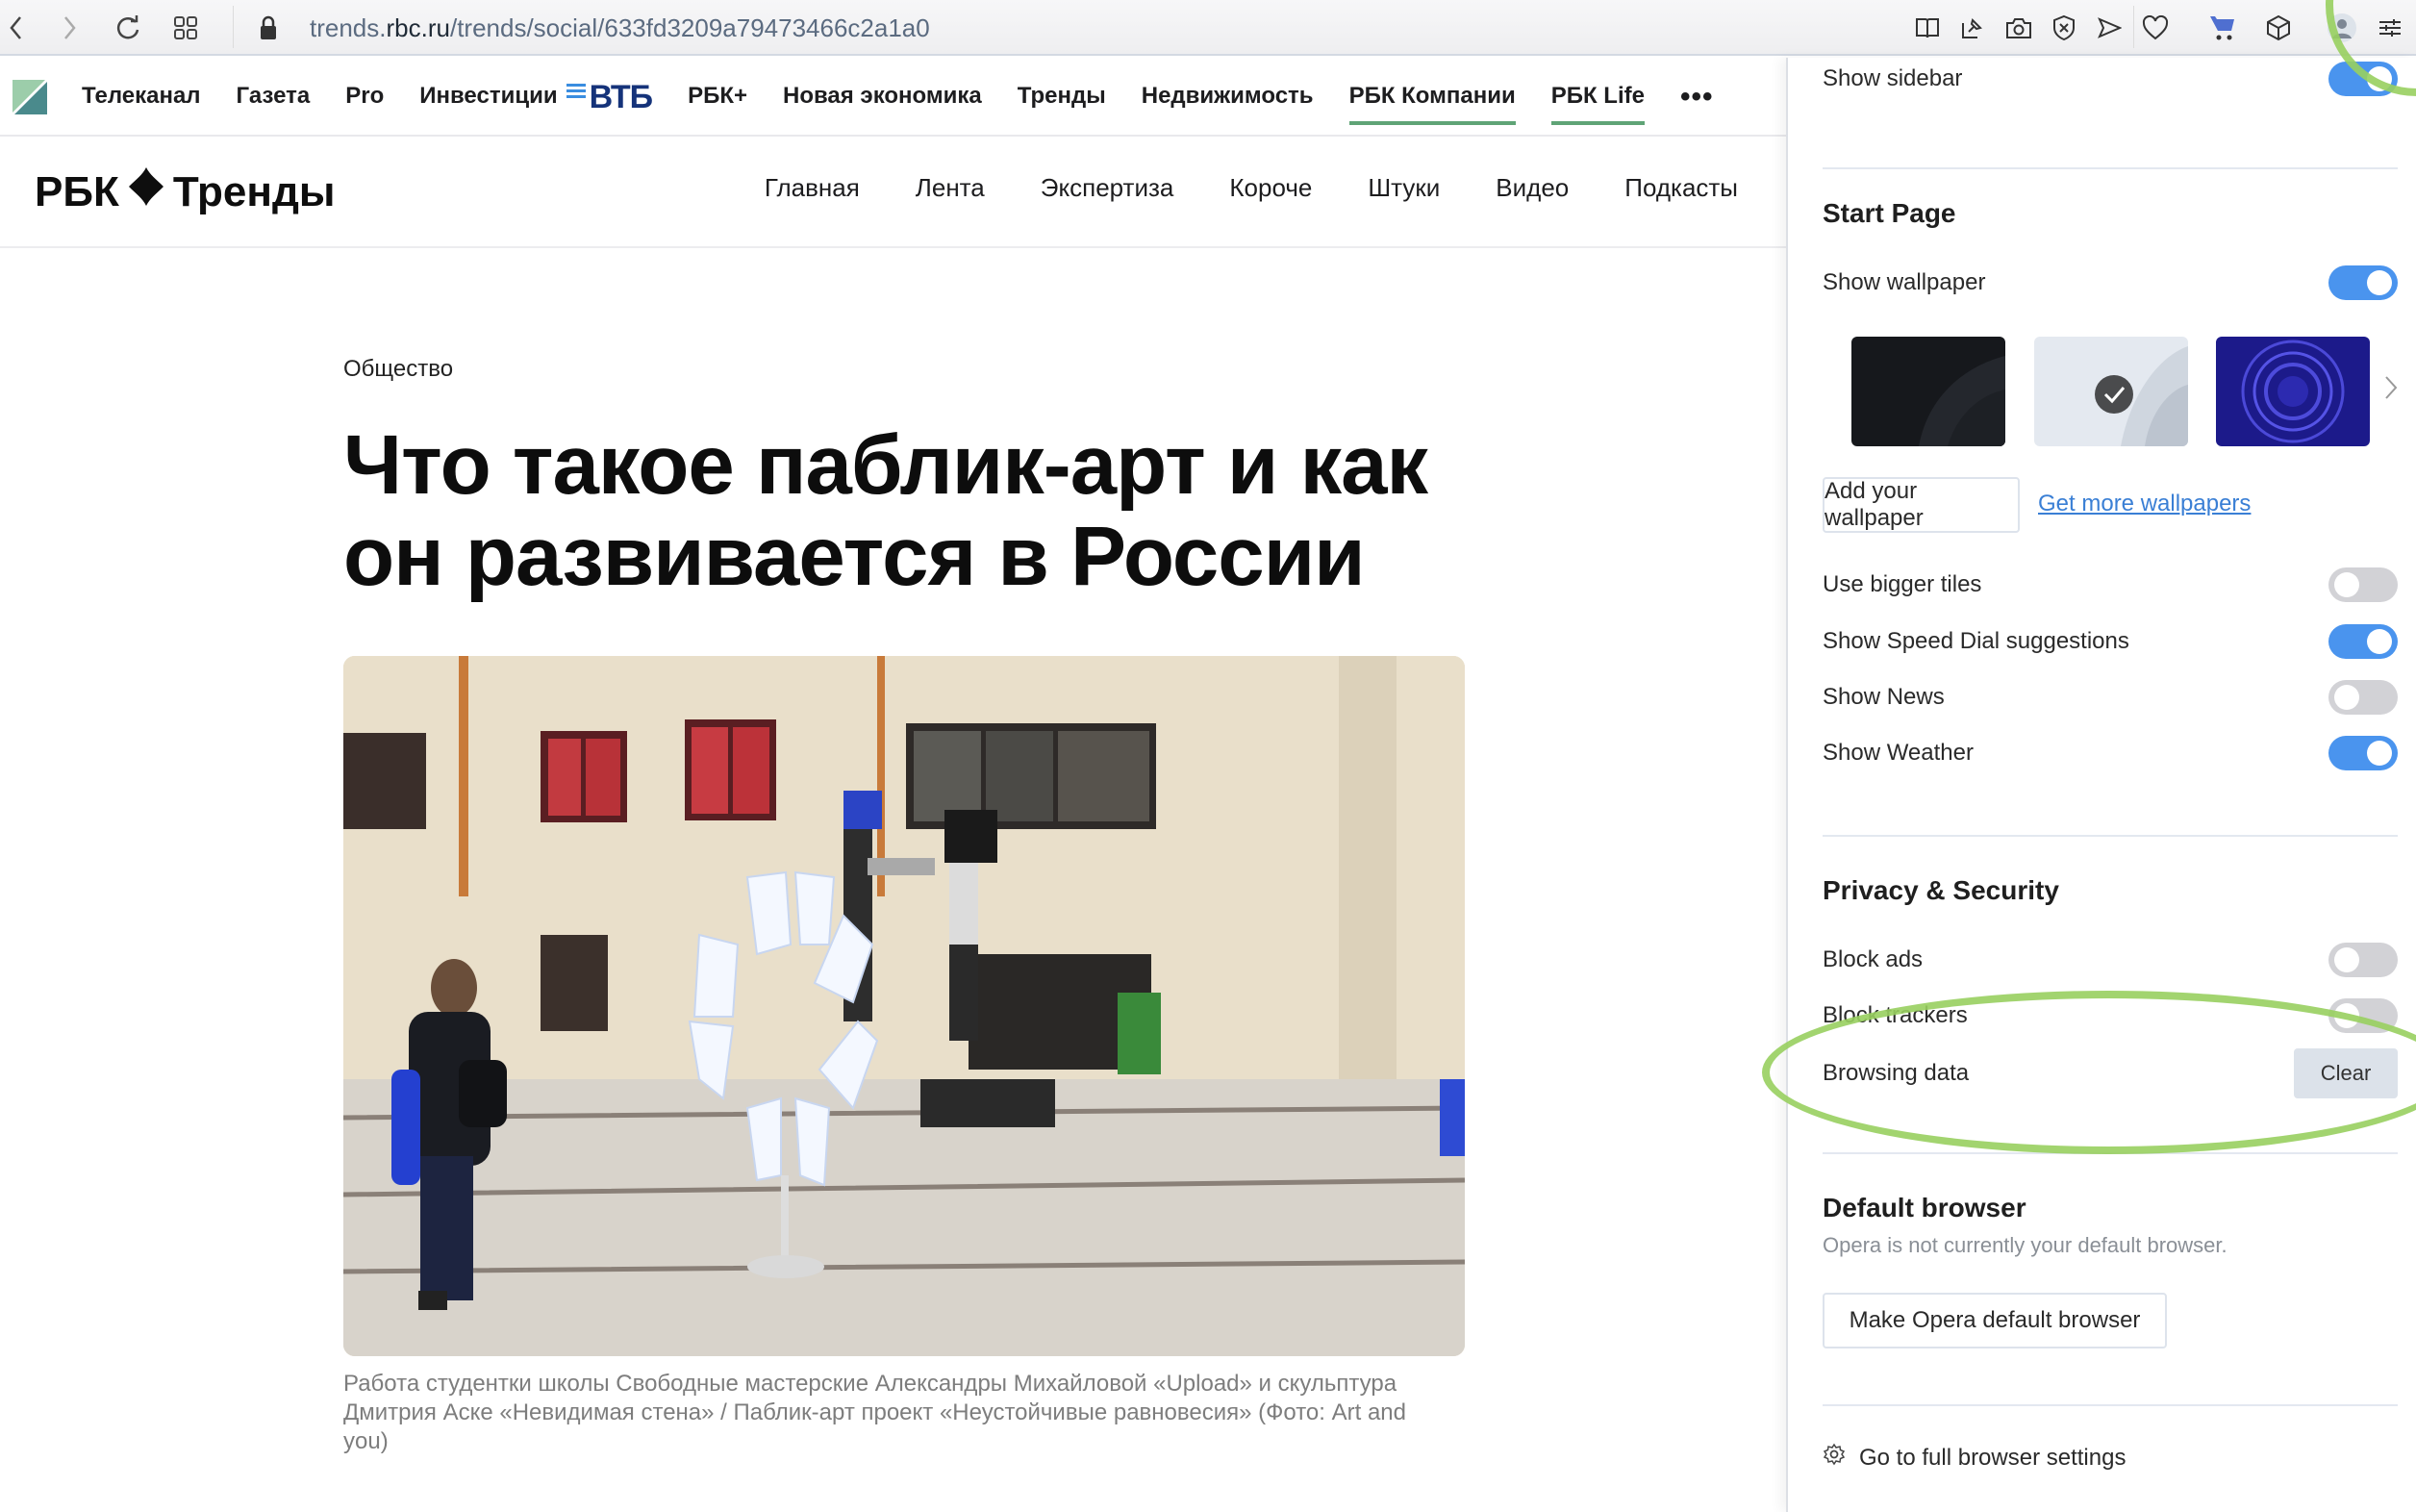  I want to click on speed-dial-suggestions-toggle, so click(2363, 642).